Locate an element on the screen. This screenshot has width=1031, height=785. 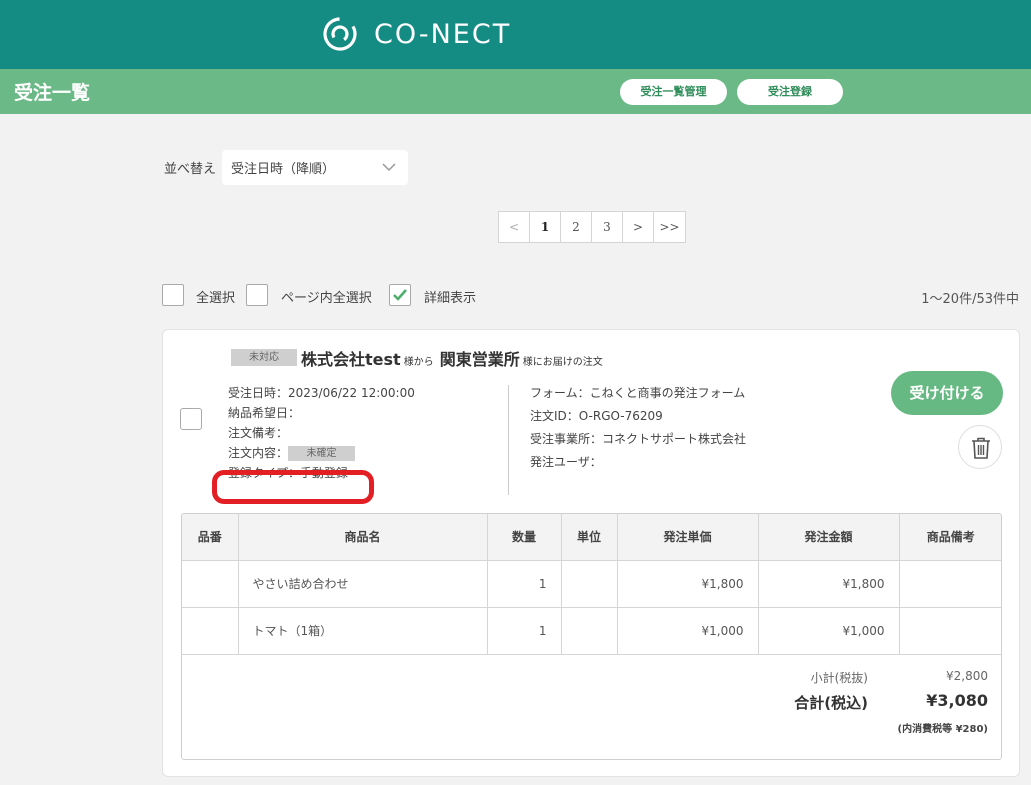
logo: CO-NECT is located at coordinates (416, 34).